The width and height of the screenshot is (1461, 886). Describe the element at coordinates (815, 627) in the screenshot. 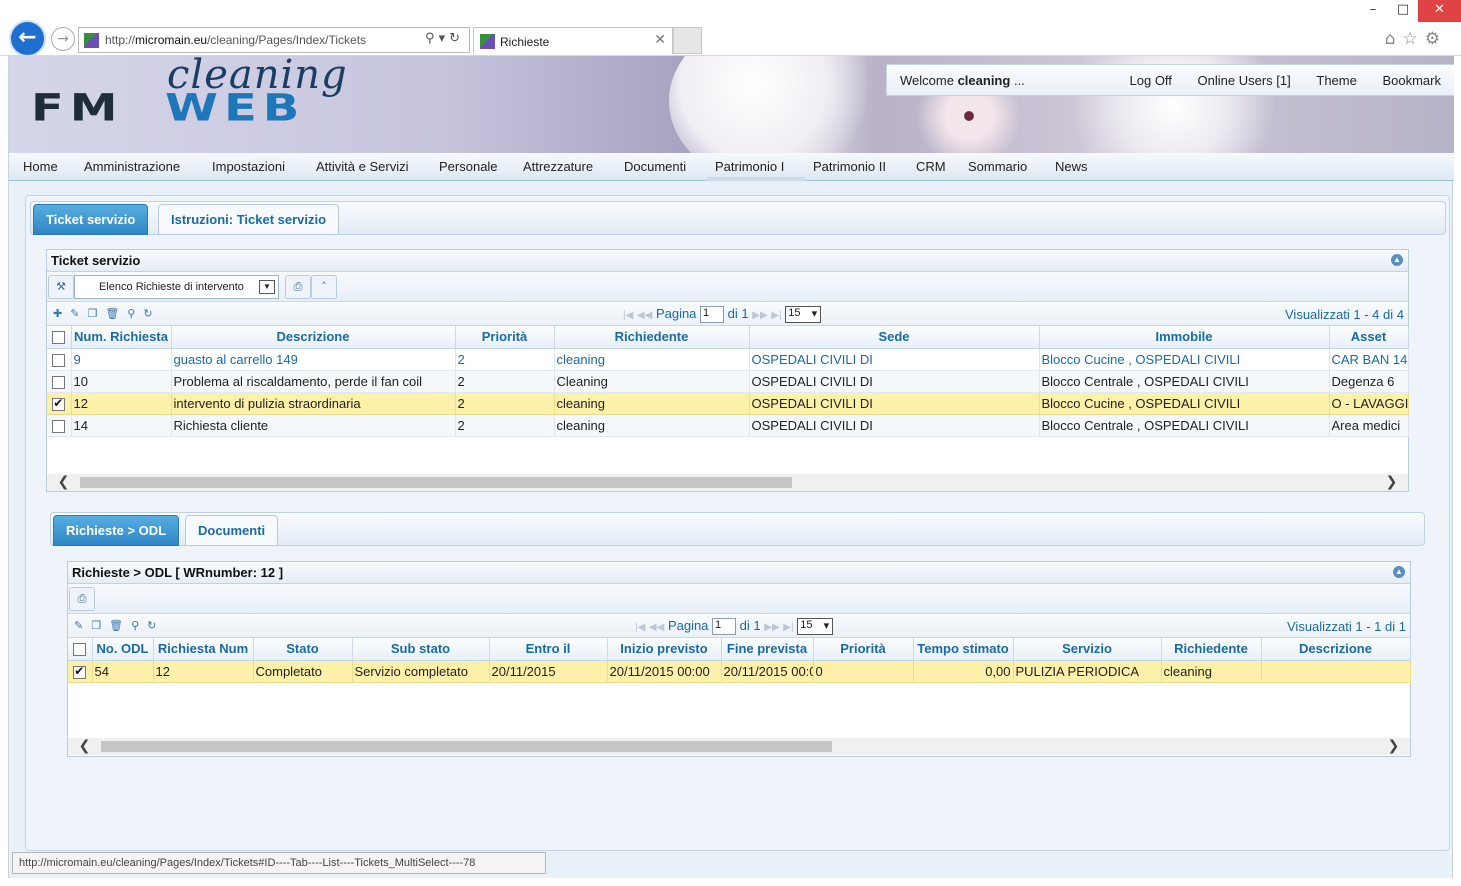

I see `page-size-select: 15` at that location.